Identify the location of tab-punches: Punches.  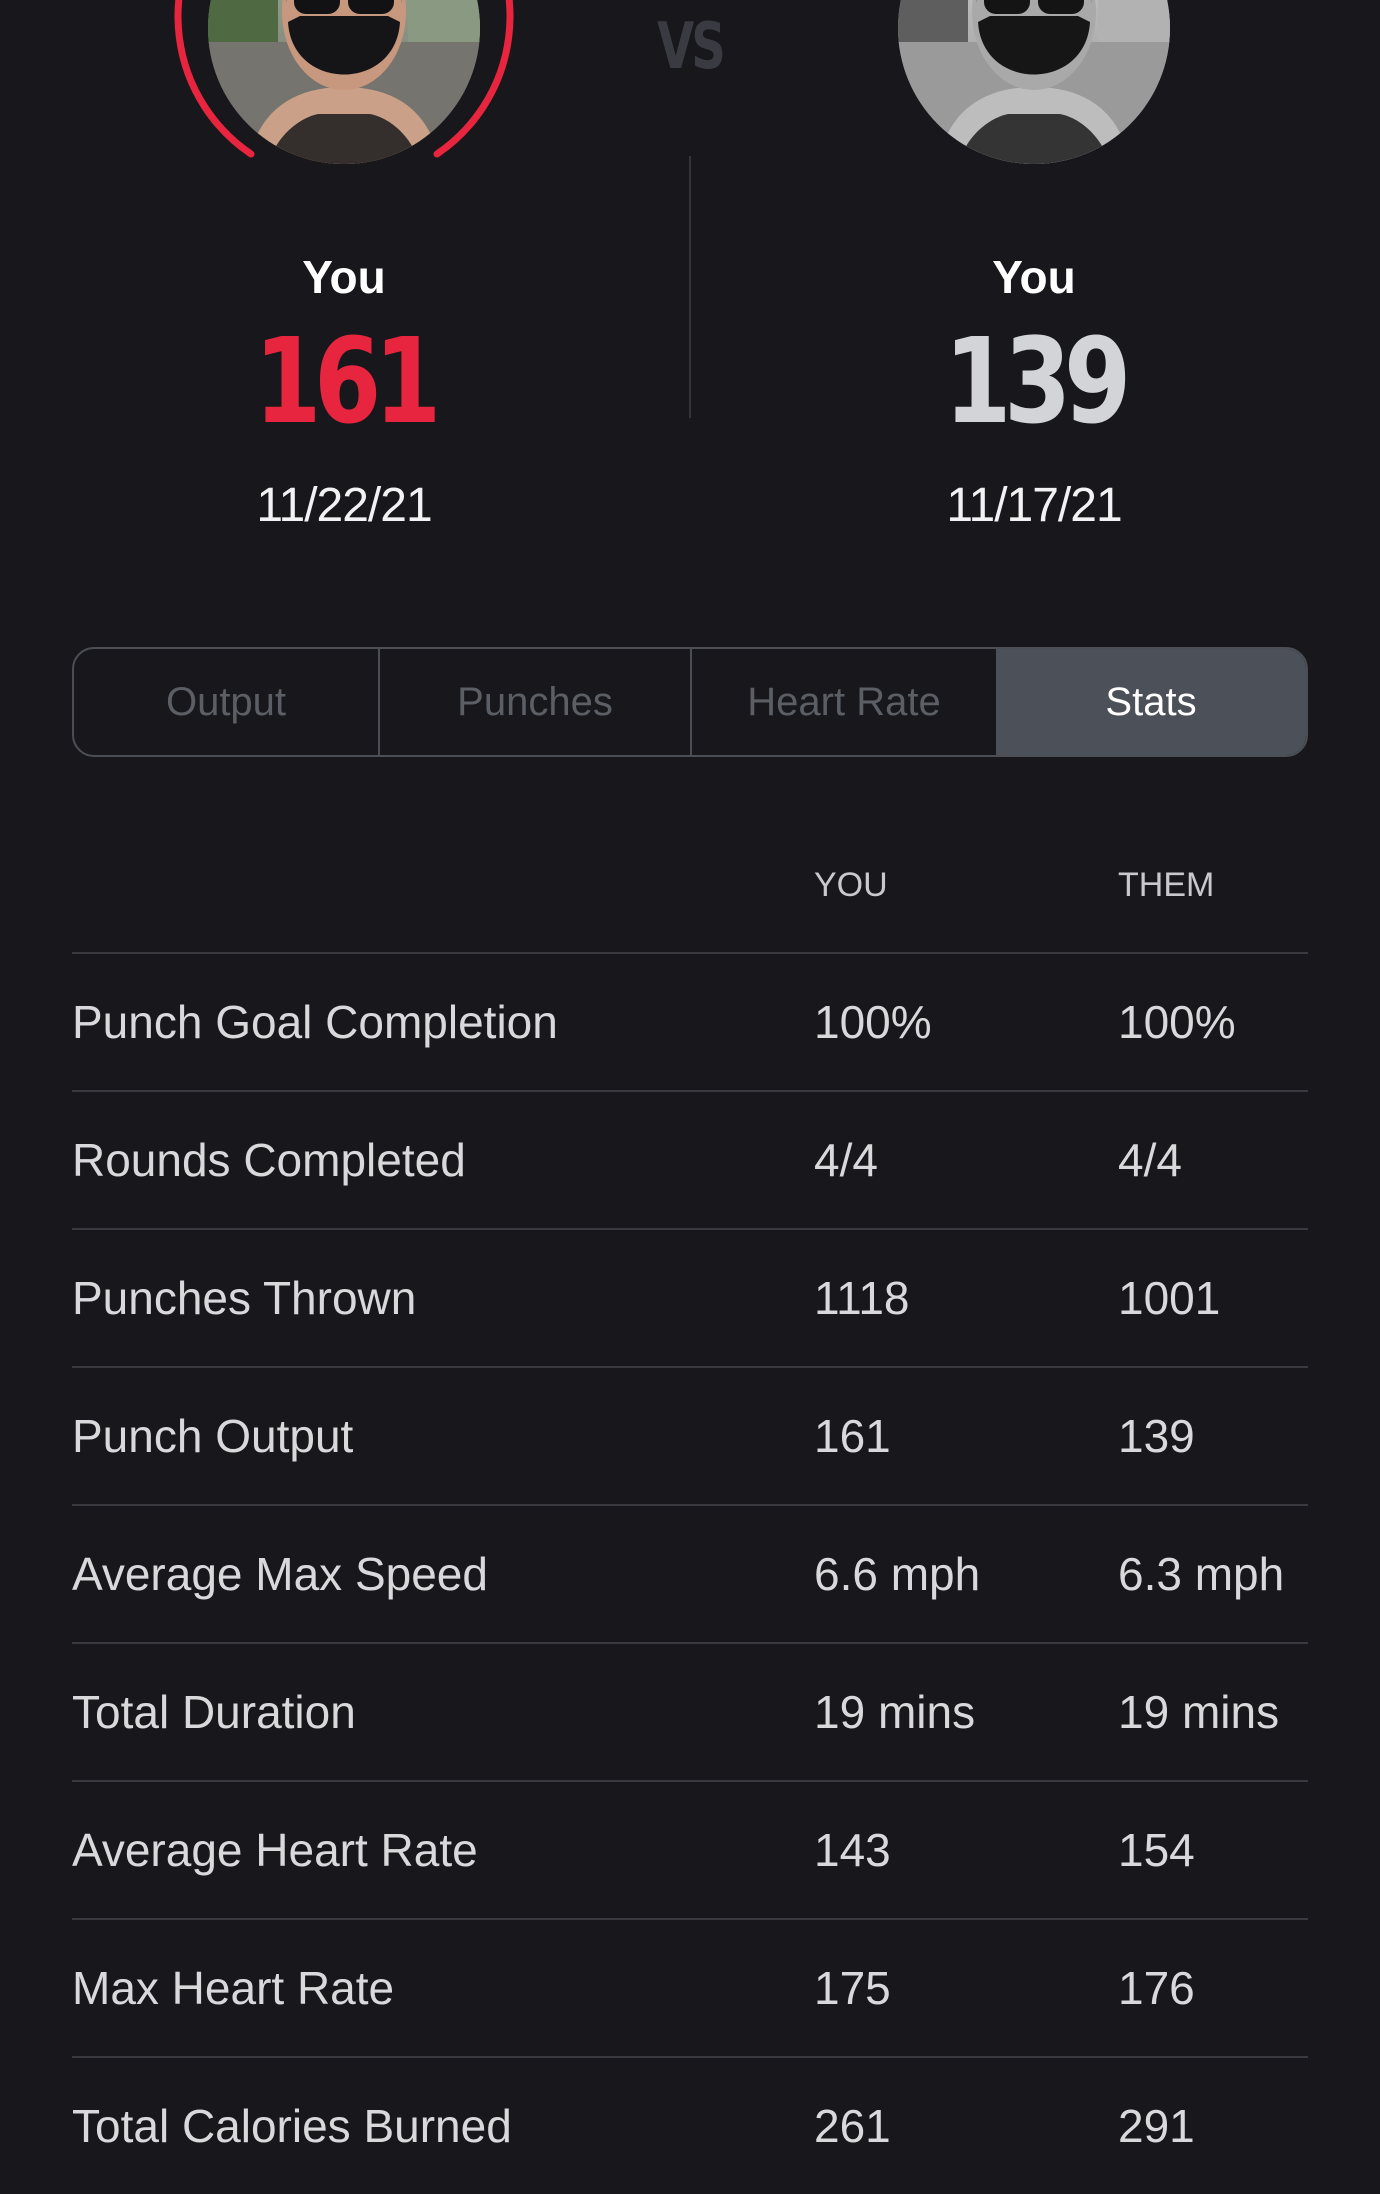
(534, 702).